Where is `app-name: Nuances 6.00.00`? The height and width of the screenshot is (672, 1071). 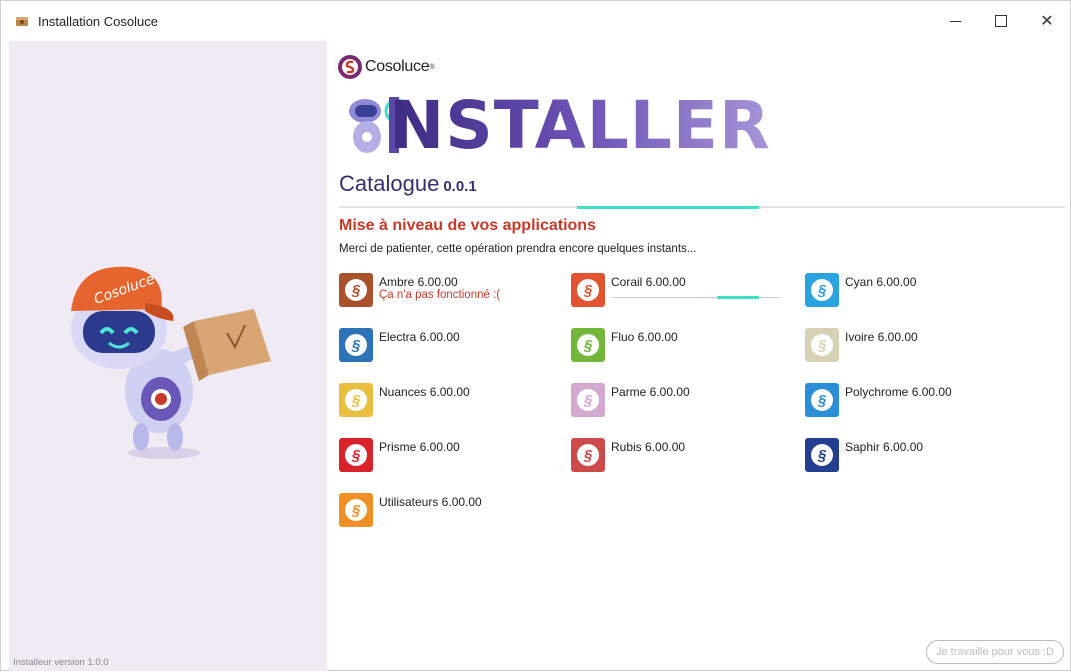
app-name: Nuances 6.00.00 is located at coordinates (424, 392).